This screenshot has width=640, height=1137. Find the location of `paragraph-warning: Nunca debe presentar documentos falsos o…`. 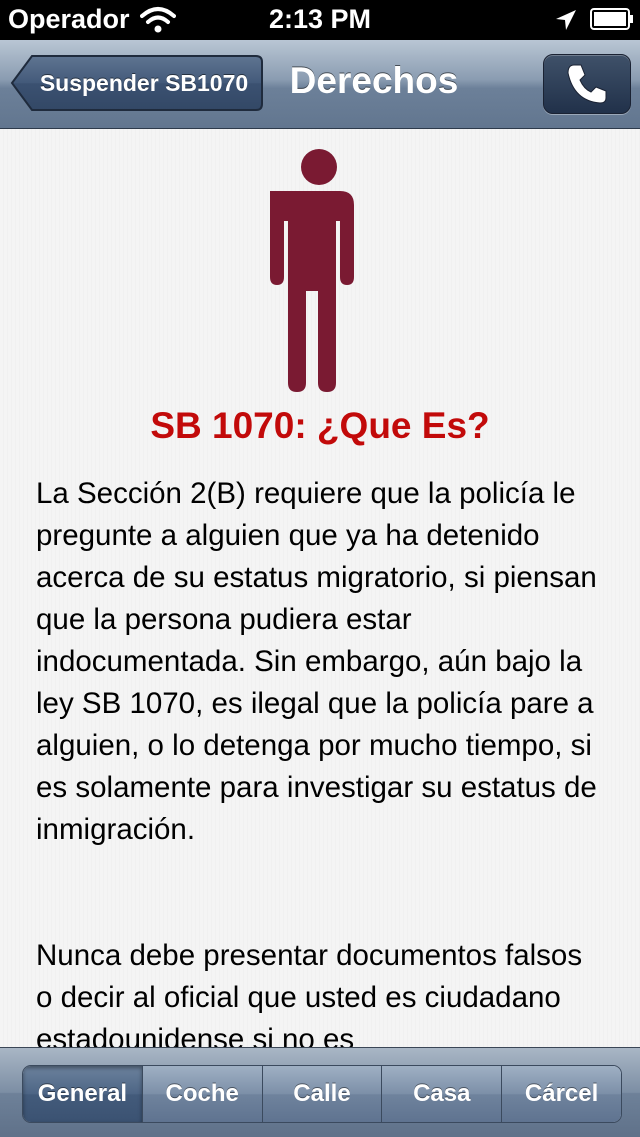

paragraph-warning: Nunca debe presentar documentos falsos o… is located at coordinates (309, 993).